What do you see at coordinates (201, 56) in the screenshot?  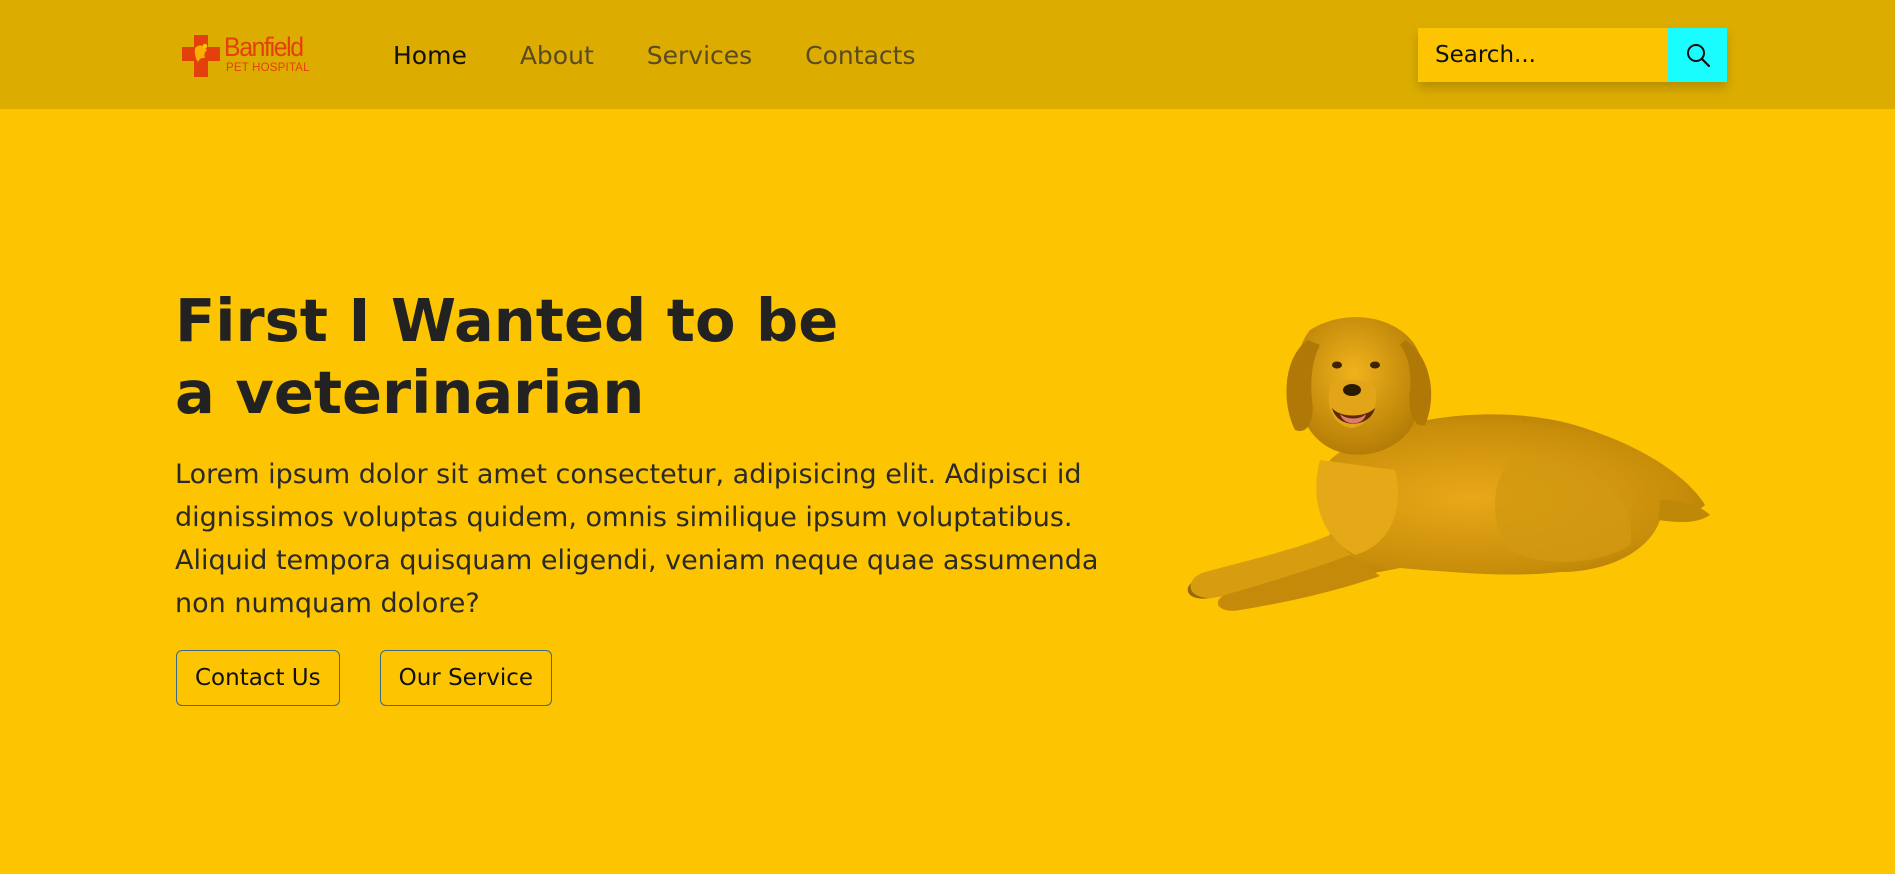 I see `logo-cross-icon` at bounding box center [201, 56].